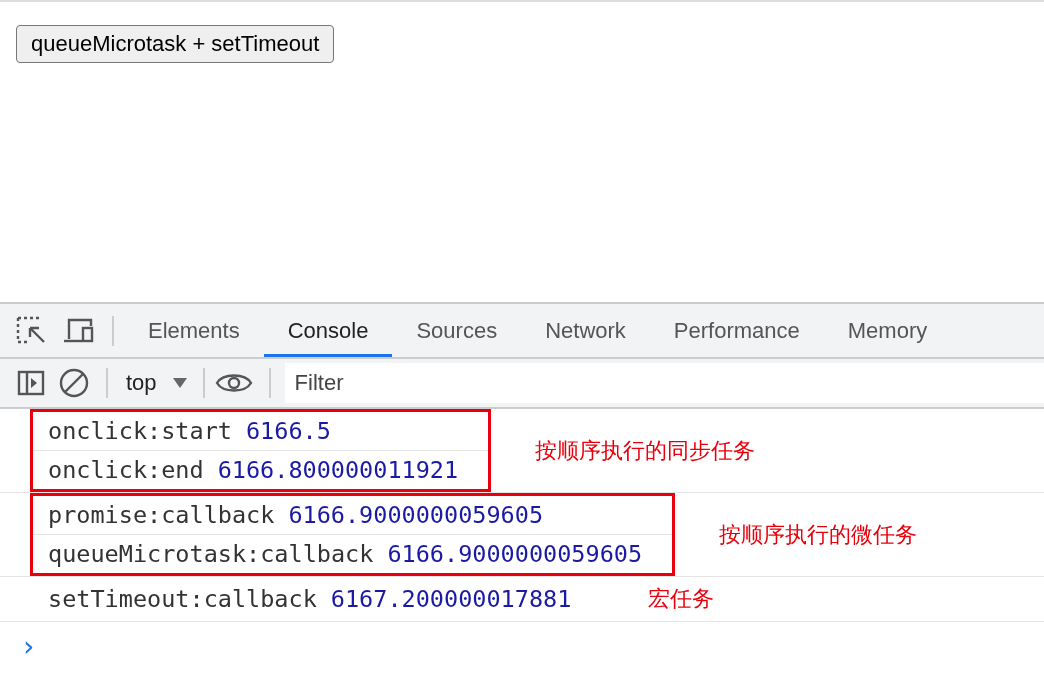  Describe the element at coordinates (887, 330) in the screenshot. I see `devtools-tab: Memory` at that location.